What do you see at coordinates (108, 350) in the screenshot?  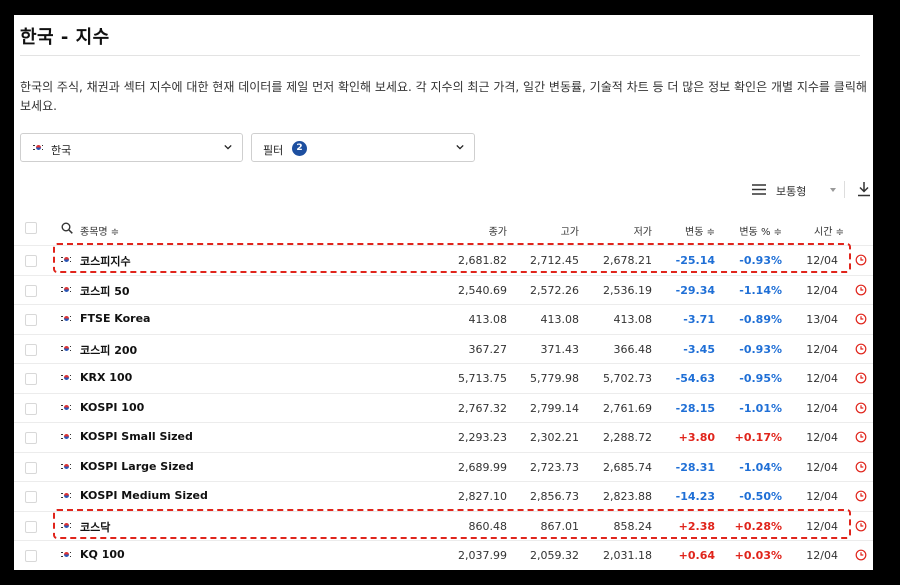 I see `index-name-link: 코스피 200` at bounding box center [108, 350].